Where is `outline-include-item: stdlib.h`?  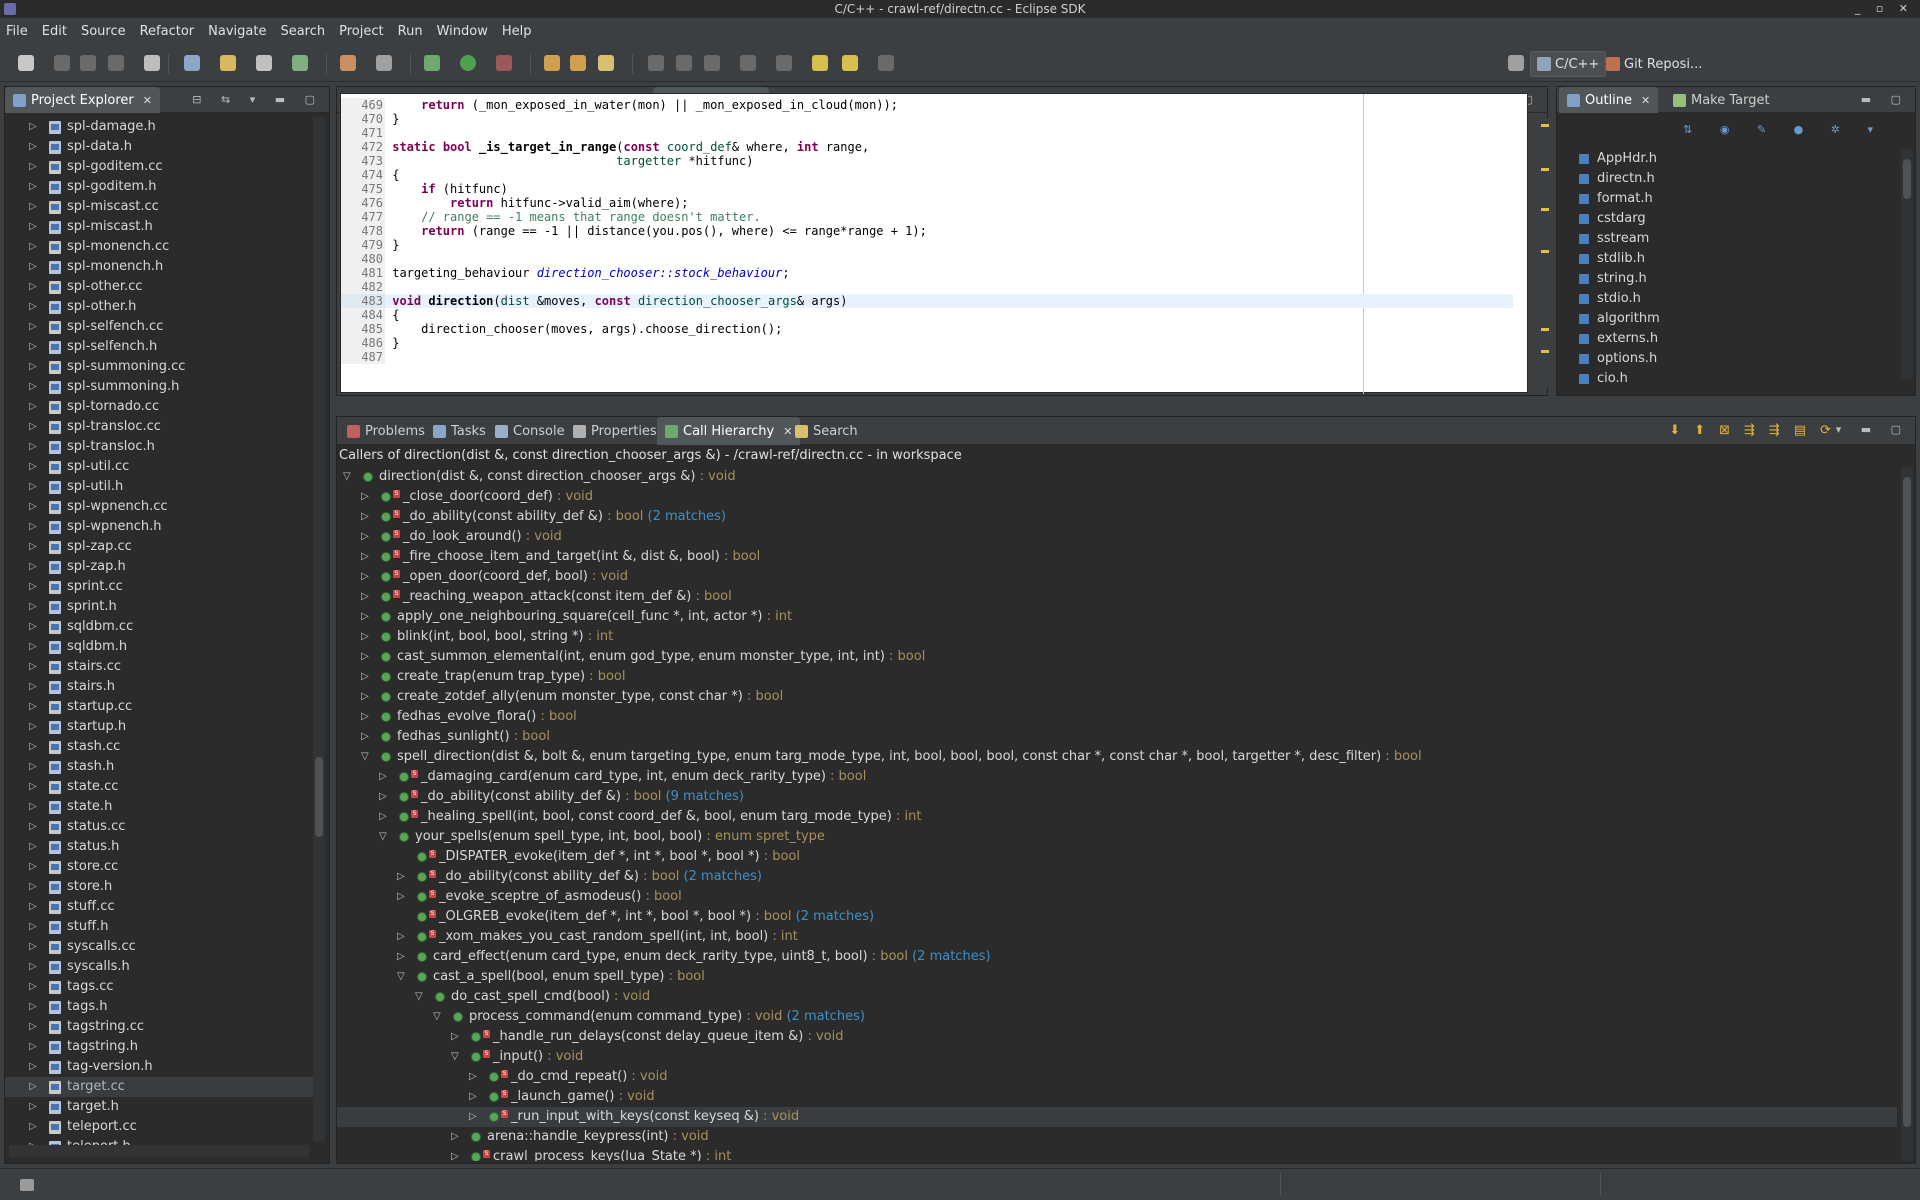
outline-include-item: stdlib.h is located at coordinates (1722, 259).